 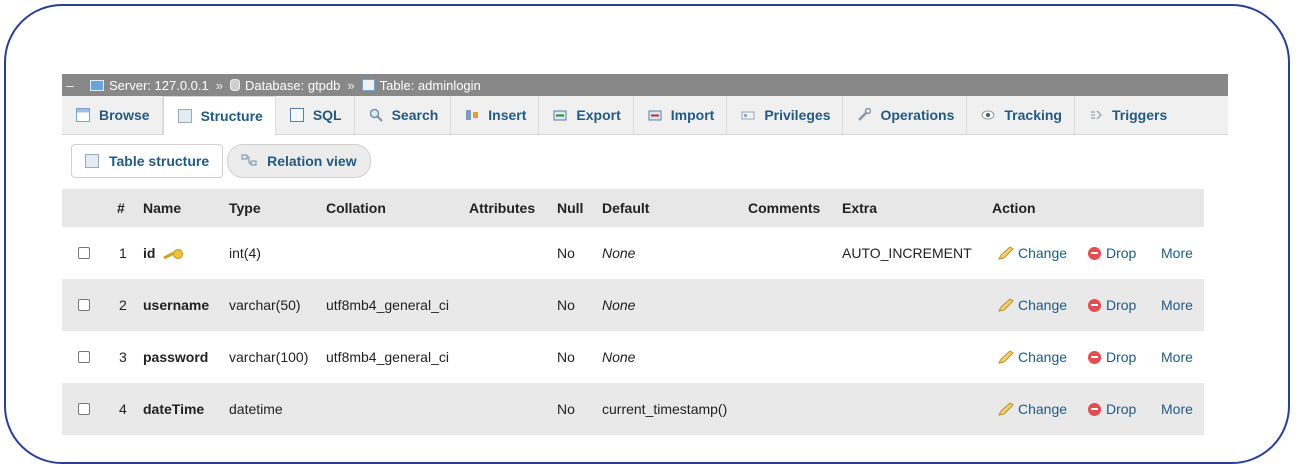 I want to click on field-type: varchar(100), so click(x=269, y=357).